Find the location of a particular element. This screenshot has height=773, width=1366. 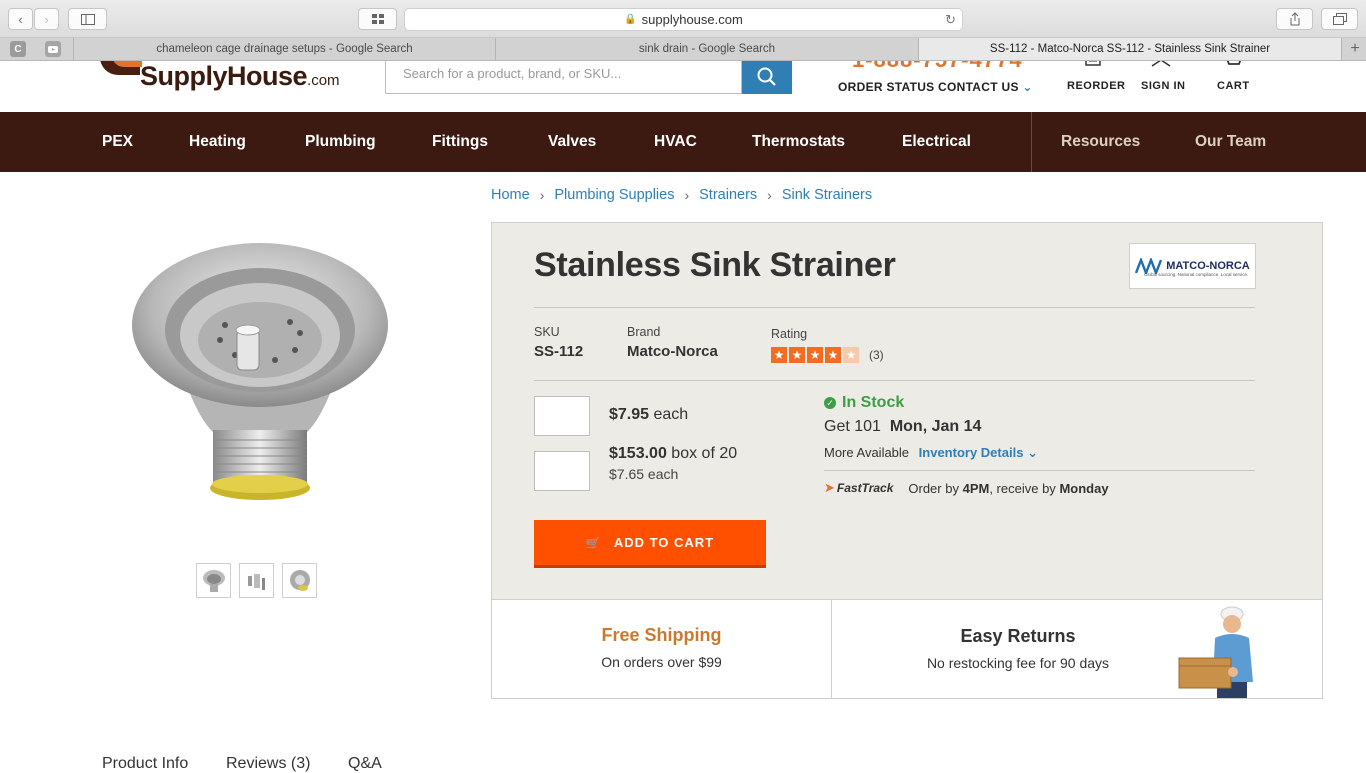

rating-count: (3) is located at coordinates (876, 355).